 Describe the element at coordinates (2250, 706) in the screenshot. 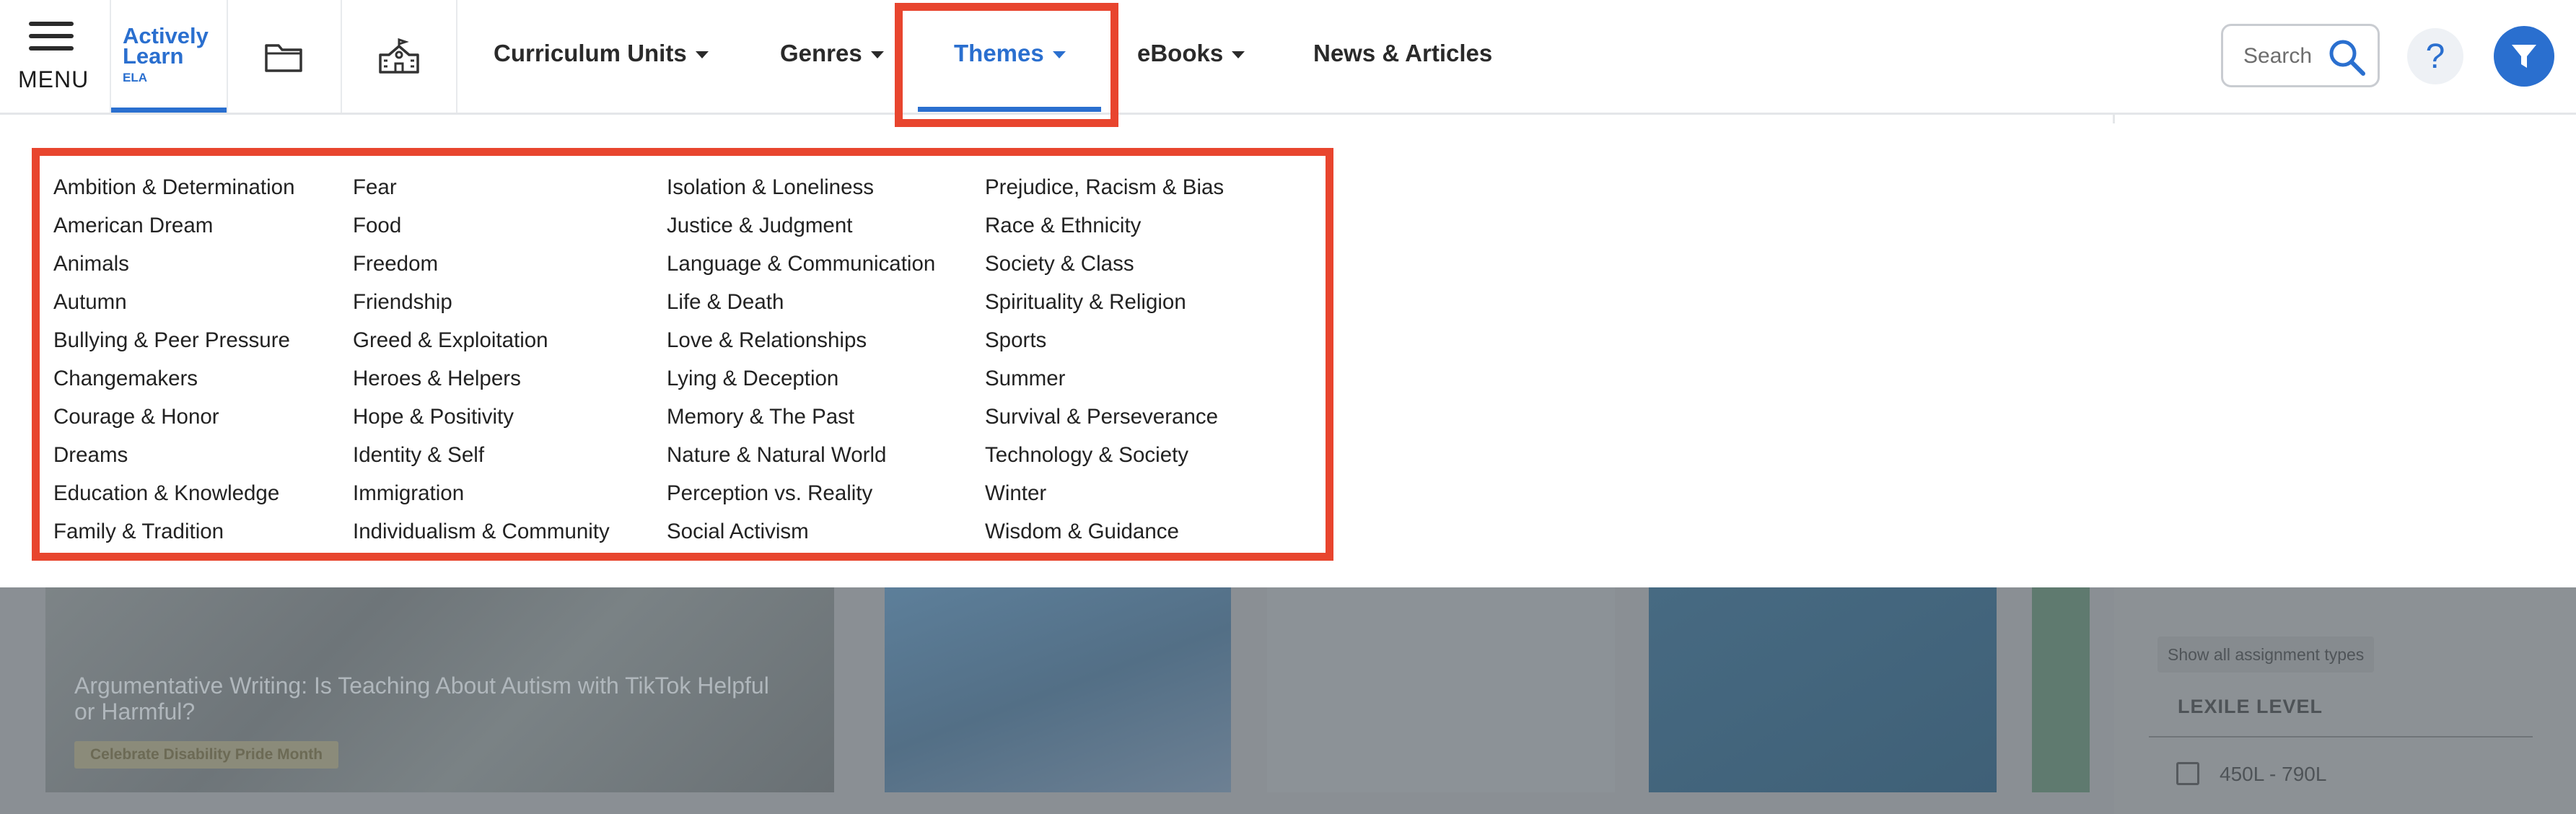

I see `lexile-level-heading: LEXILE LEVEL` at that location.